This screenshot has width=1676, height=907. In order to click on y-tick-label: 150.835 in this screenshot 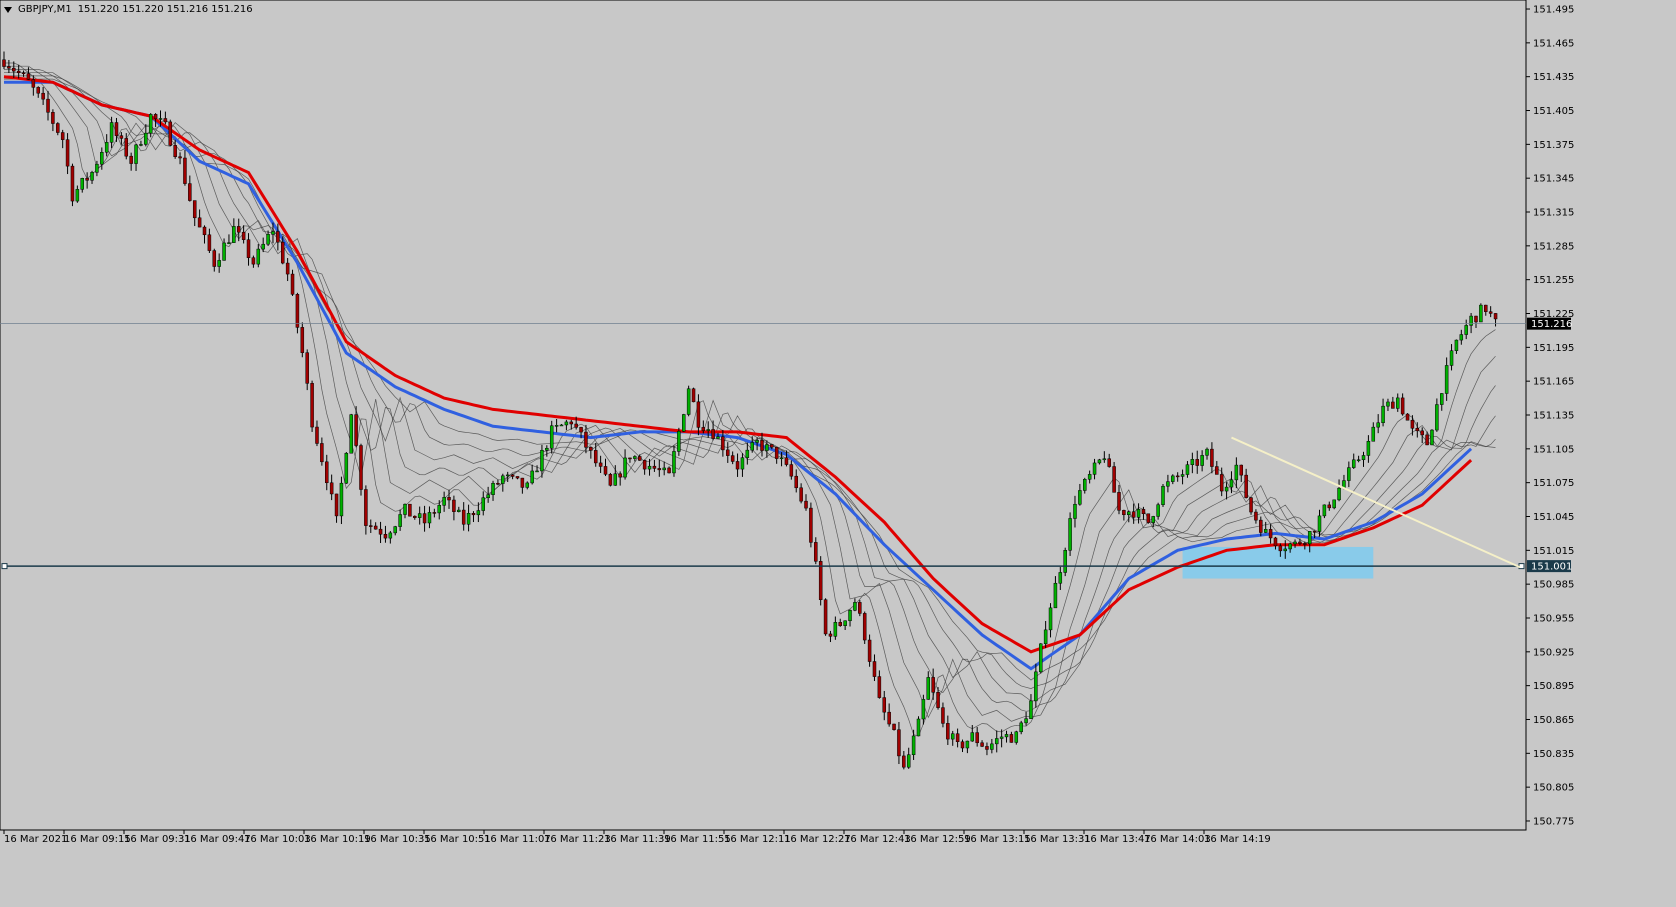, I will do `click(1553, 754)`.